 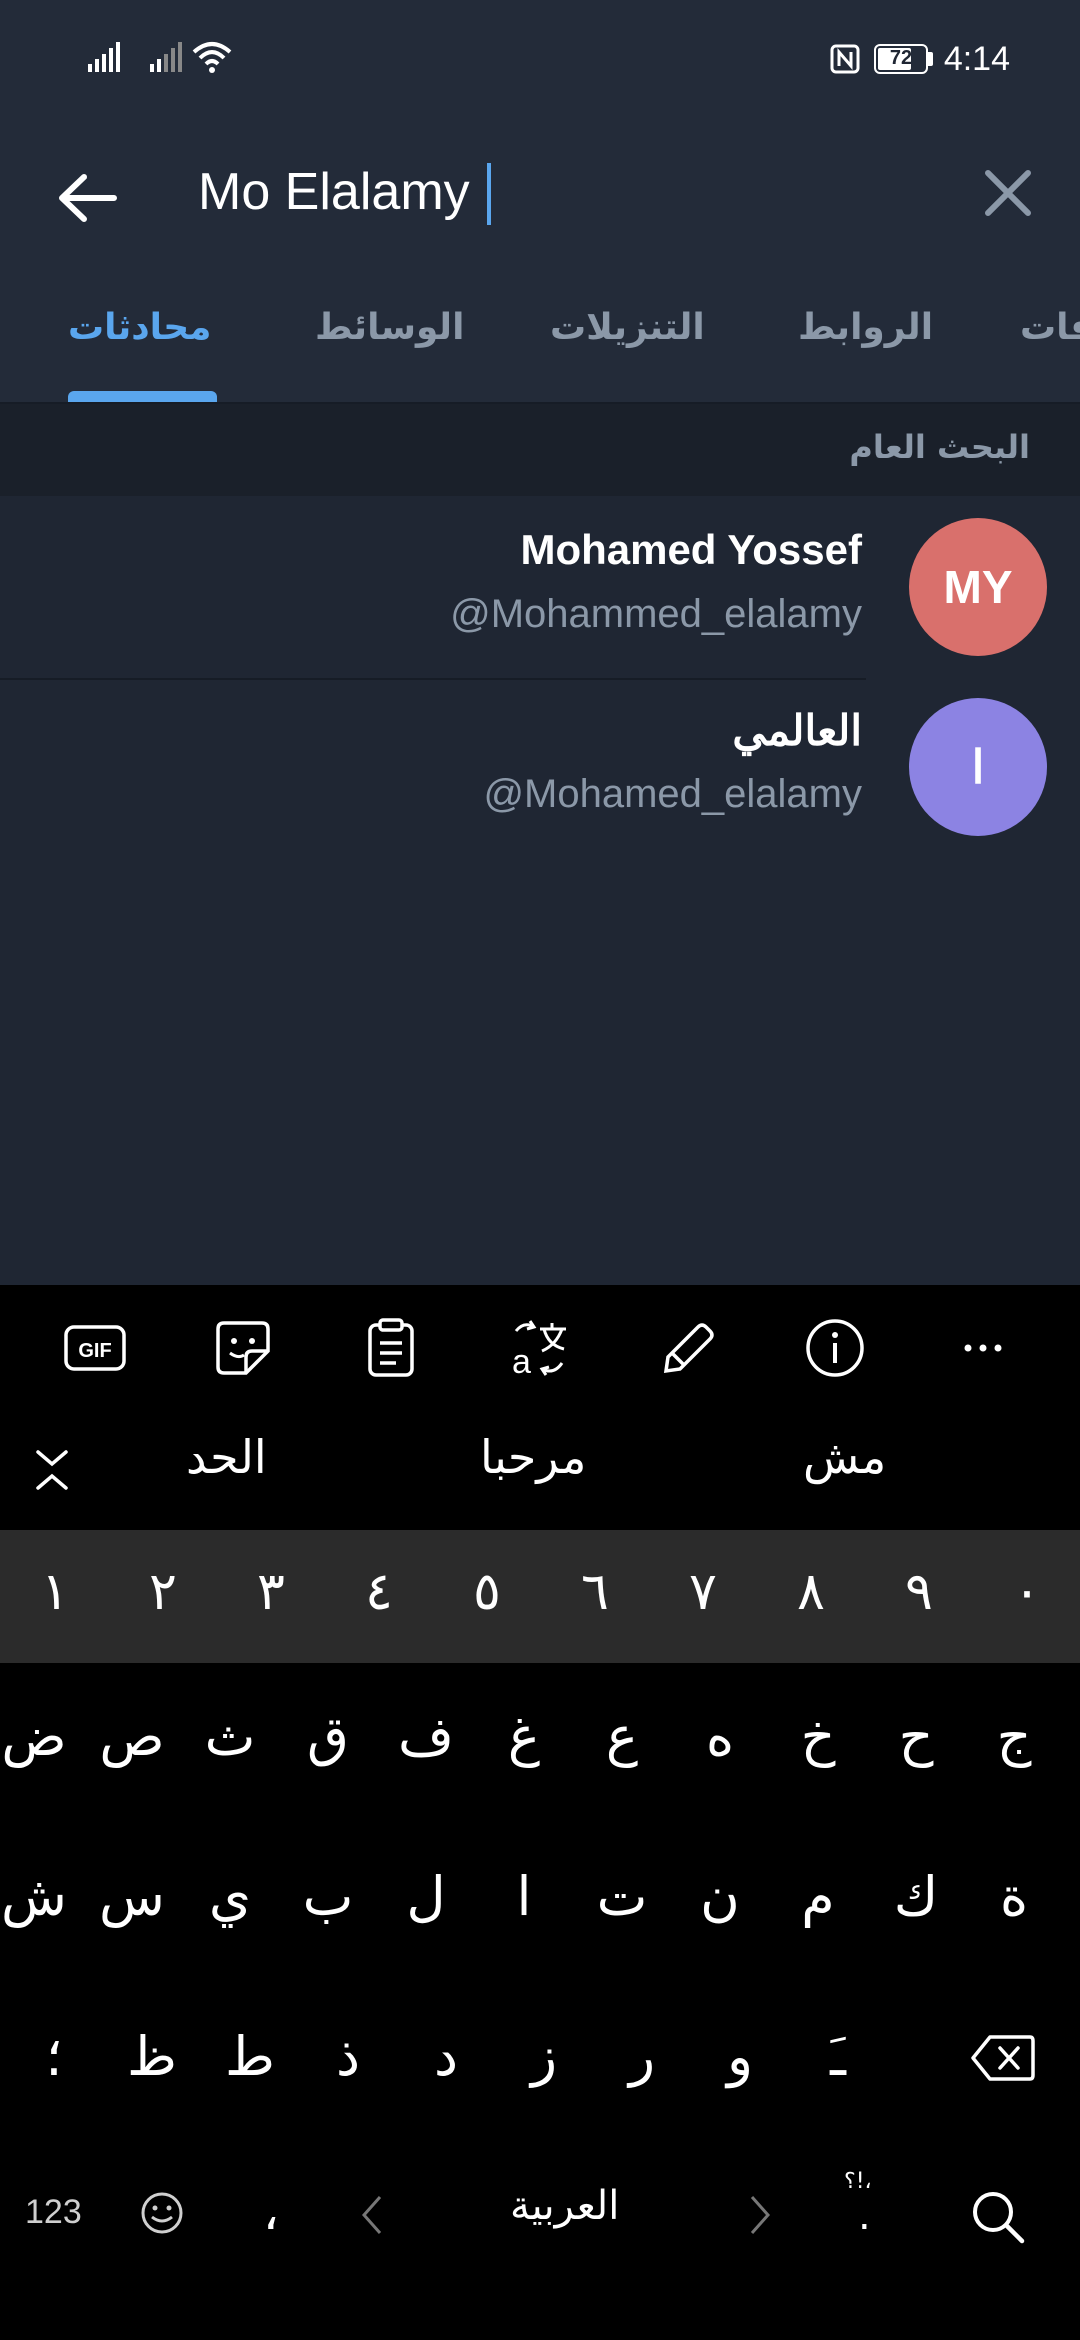 What do you see at coordinates (524, 1736) in the screenshot?
I see `key: غ` at bounding box center [524, 1736].